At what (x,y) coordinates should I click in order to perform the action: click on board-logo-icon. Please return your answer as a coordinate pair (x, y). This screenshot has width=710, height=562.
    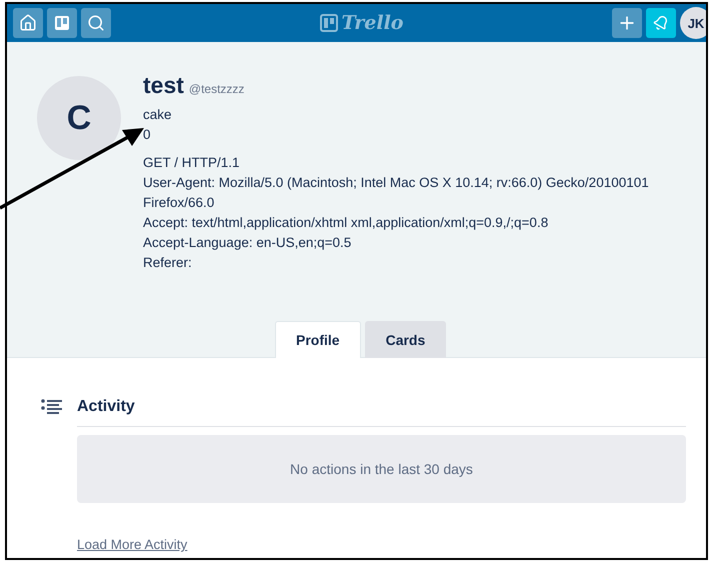
    Looking at the image, I should click on (329, 23).